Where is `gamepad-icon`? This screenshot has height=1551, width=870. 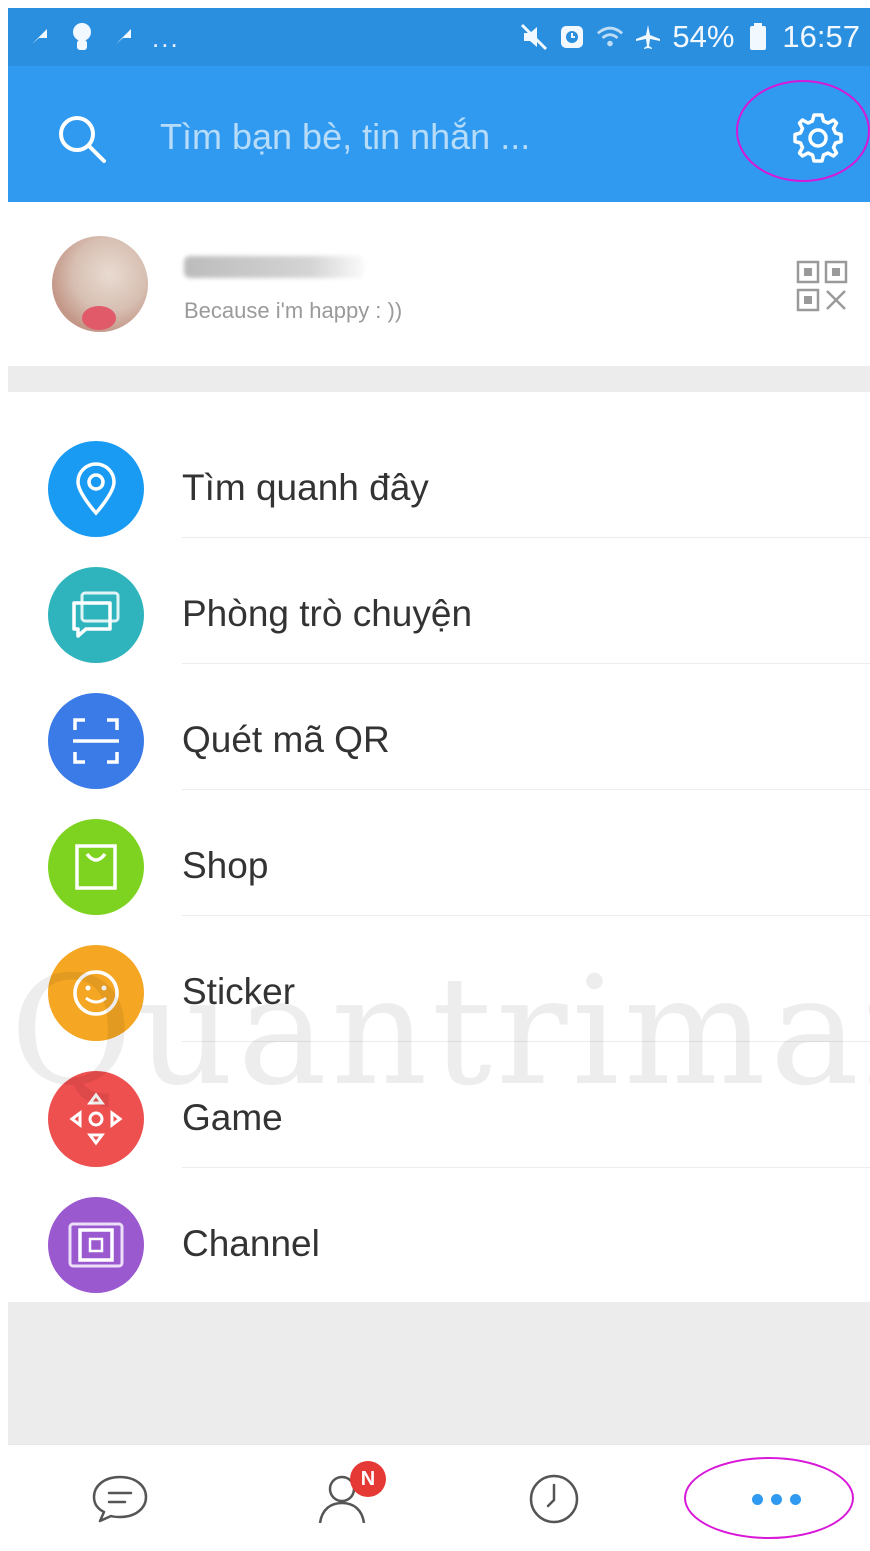
gamepad-icon is located at coordinates (96, 1119).